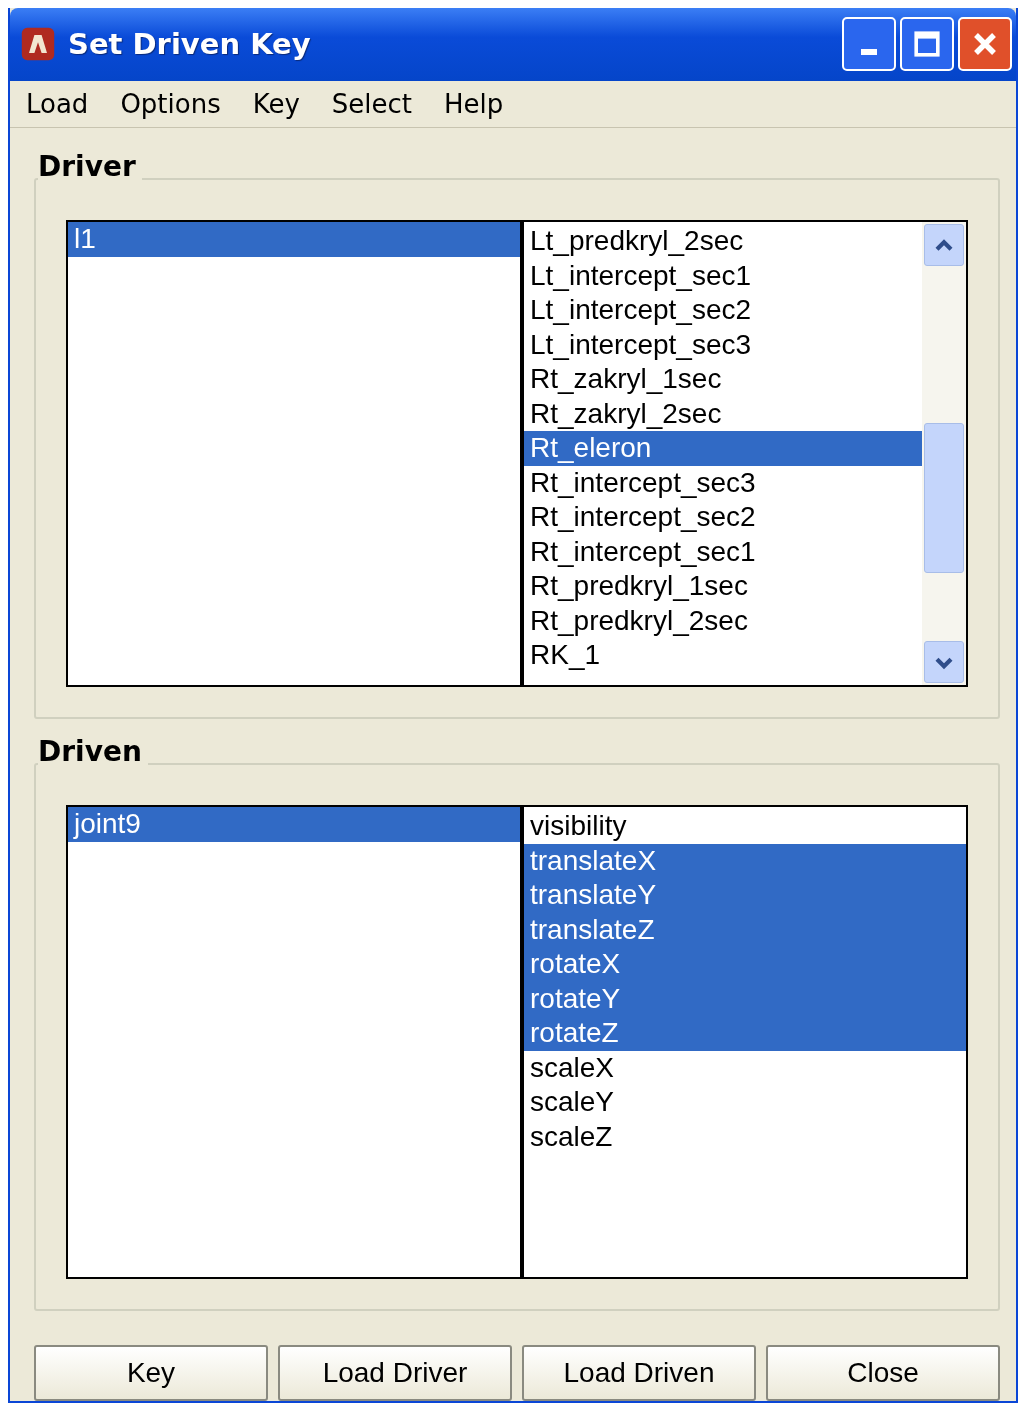 This screenshot has height=1407, width=1022. Describe the element at coordinates (883, 1373) in the screenshot. I see `action-button: Close` at that location.